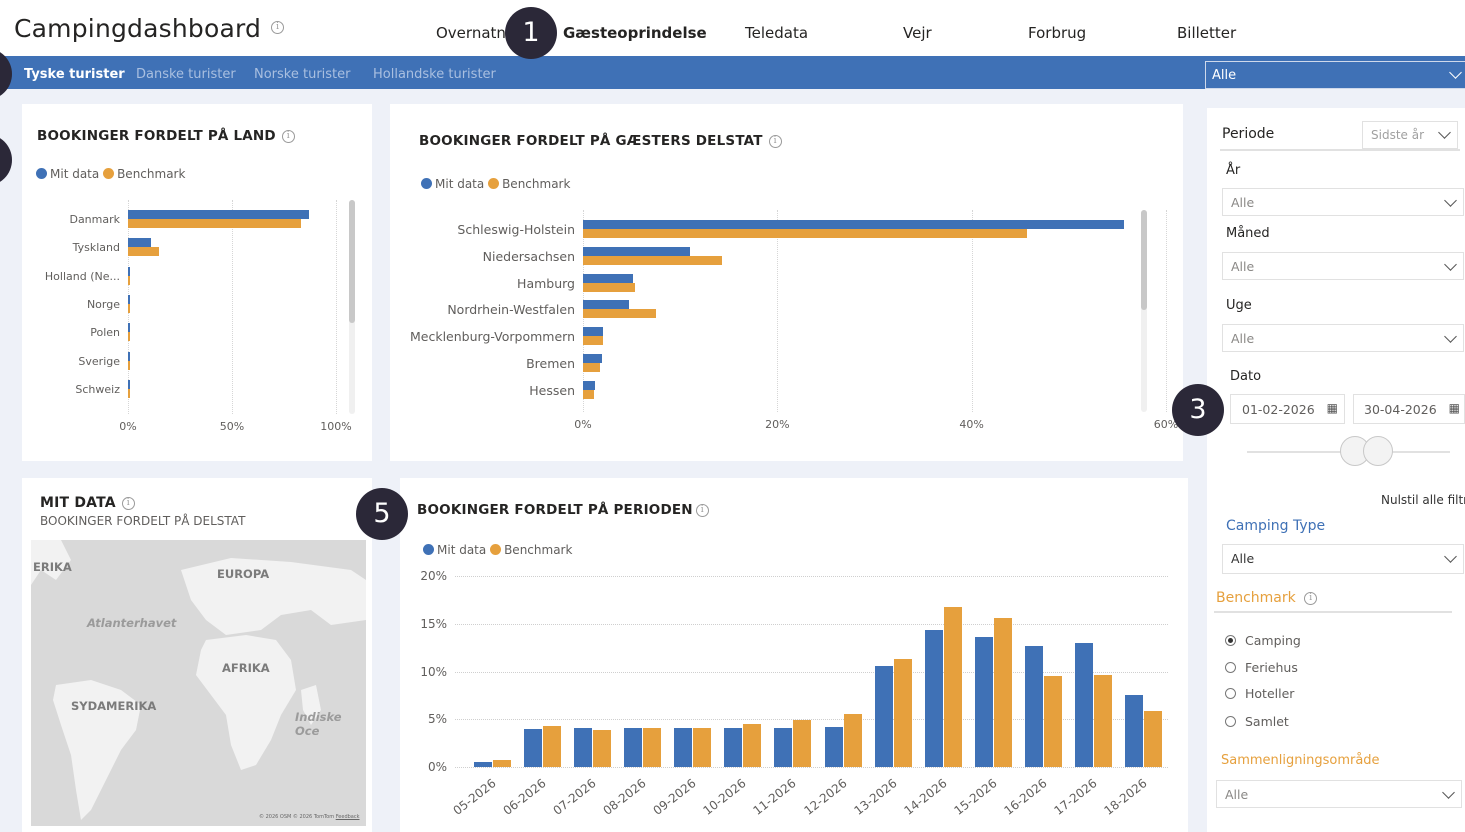  I want to click on step-badge-partial, so click(6, 160).